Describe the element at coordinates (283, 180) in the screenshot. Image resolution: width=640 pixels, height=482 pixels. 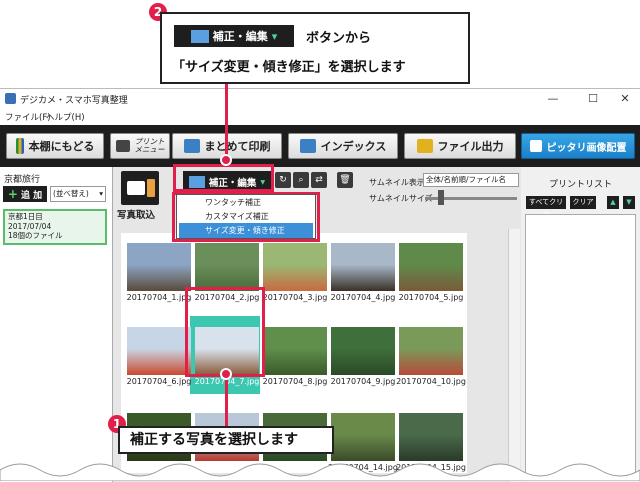
I see `rotate-icon: ↻` at that location.